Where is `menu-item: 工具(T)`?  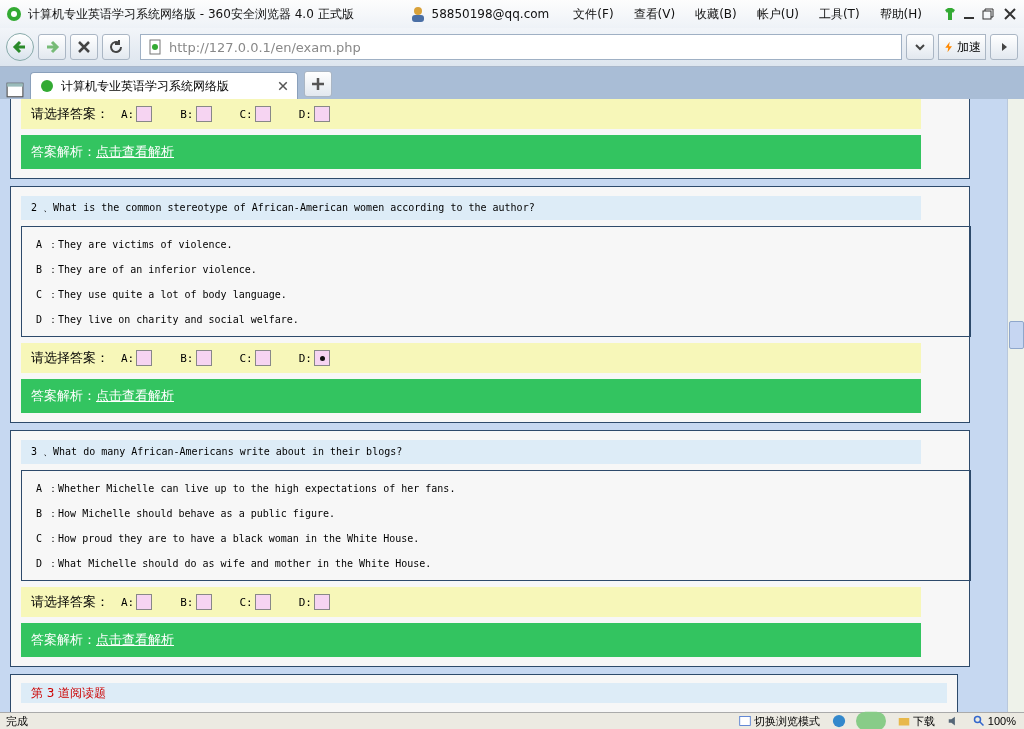
menu-item: 工具(T) is located at coordinates (839, 14).